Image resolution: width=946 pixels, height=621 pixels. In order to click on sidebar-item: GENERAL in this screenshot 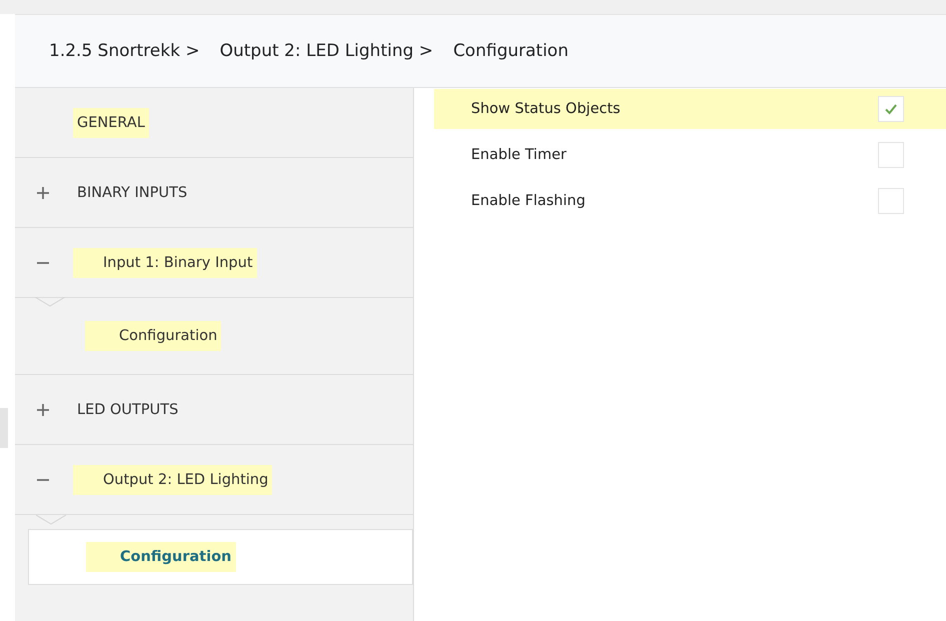, I will do `click(111, 123)`.